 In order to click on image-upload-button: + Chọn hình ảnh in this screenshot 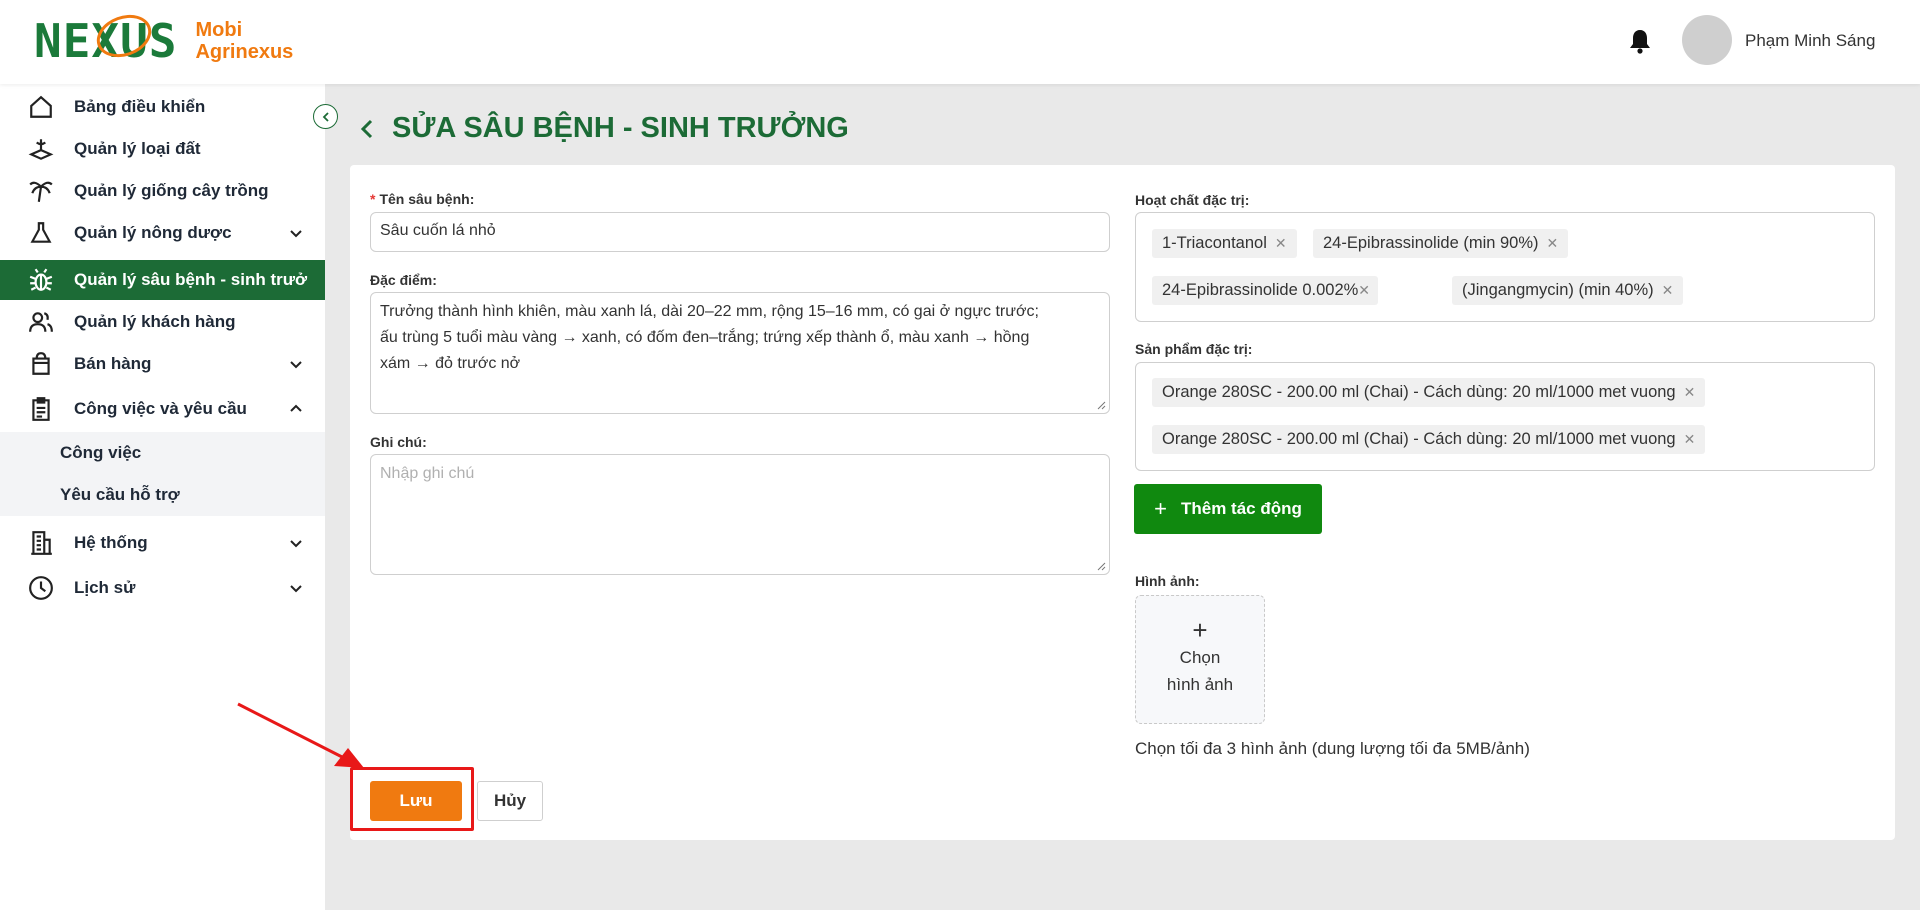, I will do `click(1200, 659)`.